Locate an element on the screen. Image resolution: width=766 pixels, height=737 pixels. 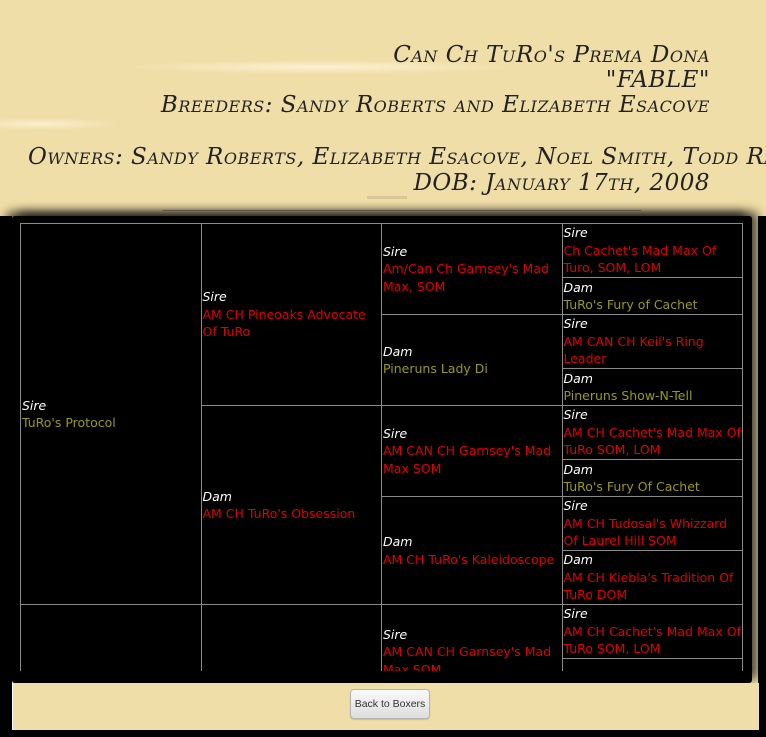
pedigree-cell-sds: Sire AM CAN CH Garnsey's Mad Max SOM is located at coordinates (472, 451).